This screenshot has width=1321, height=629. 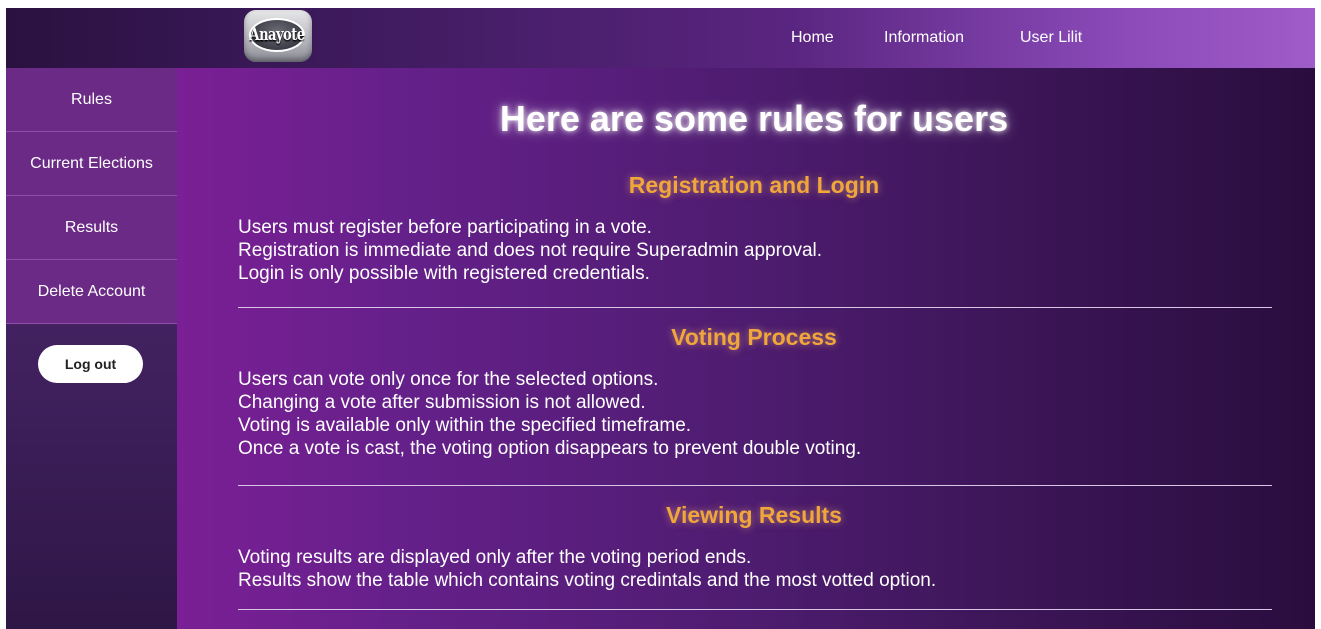 I want to click on section-heading-results: Viewing Results, so click(x=754, y=515).